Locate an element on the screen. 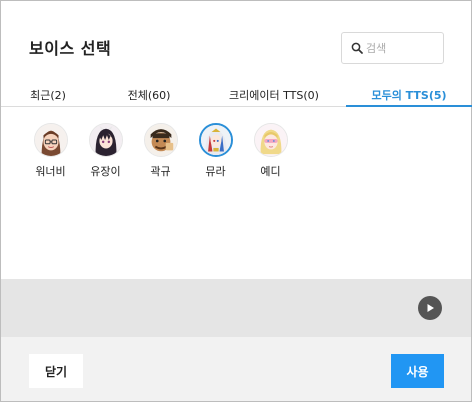  voice-name: 유장이 is located at coordinates (105, 171).